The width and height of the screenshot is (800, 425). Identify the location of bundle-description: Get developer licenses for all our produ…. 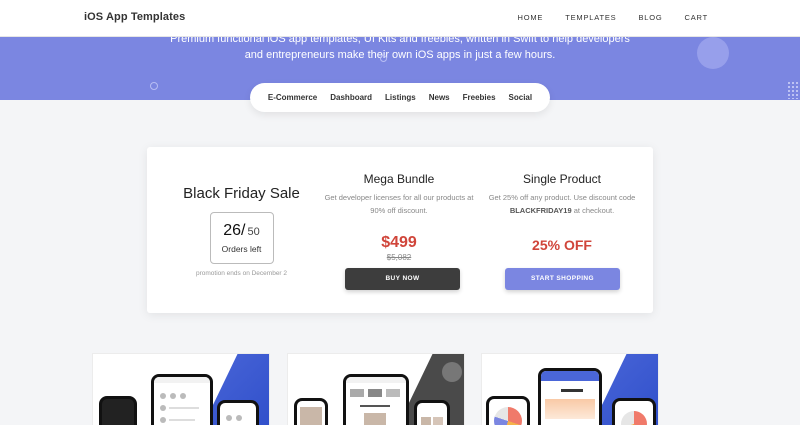
(399, 204).